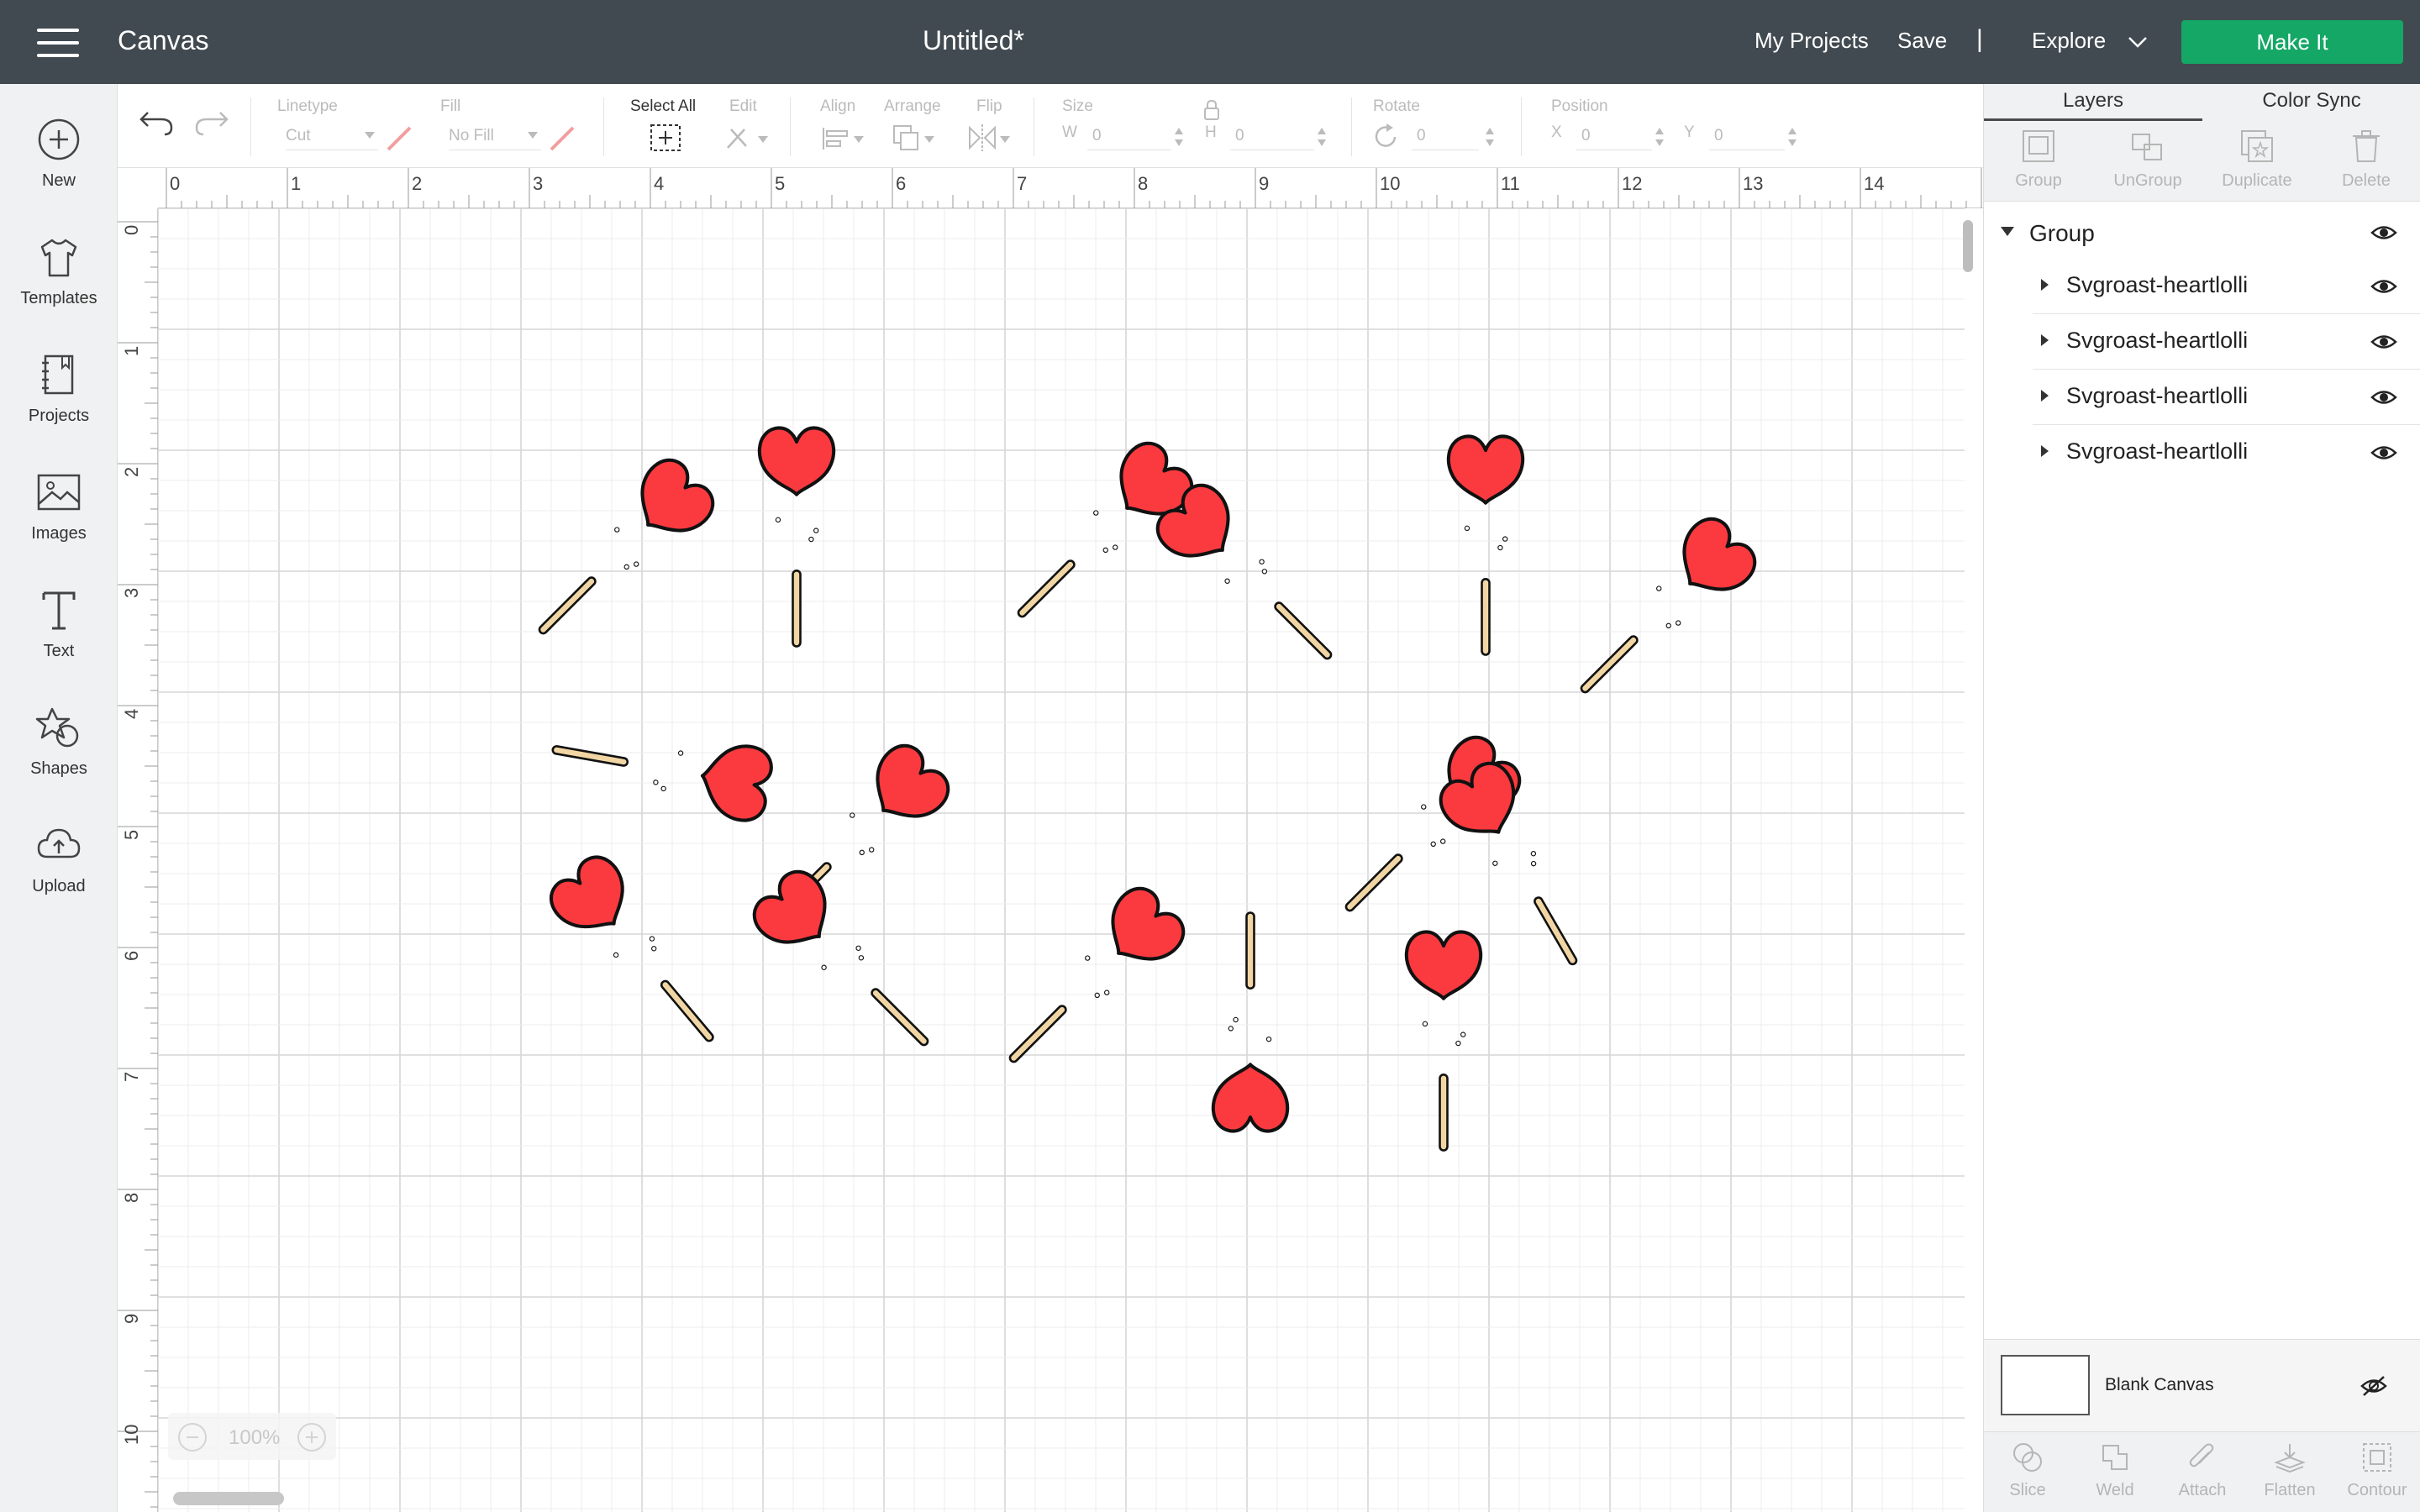  I want to click on eye-hidden-icon, so click(2373, 1386).